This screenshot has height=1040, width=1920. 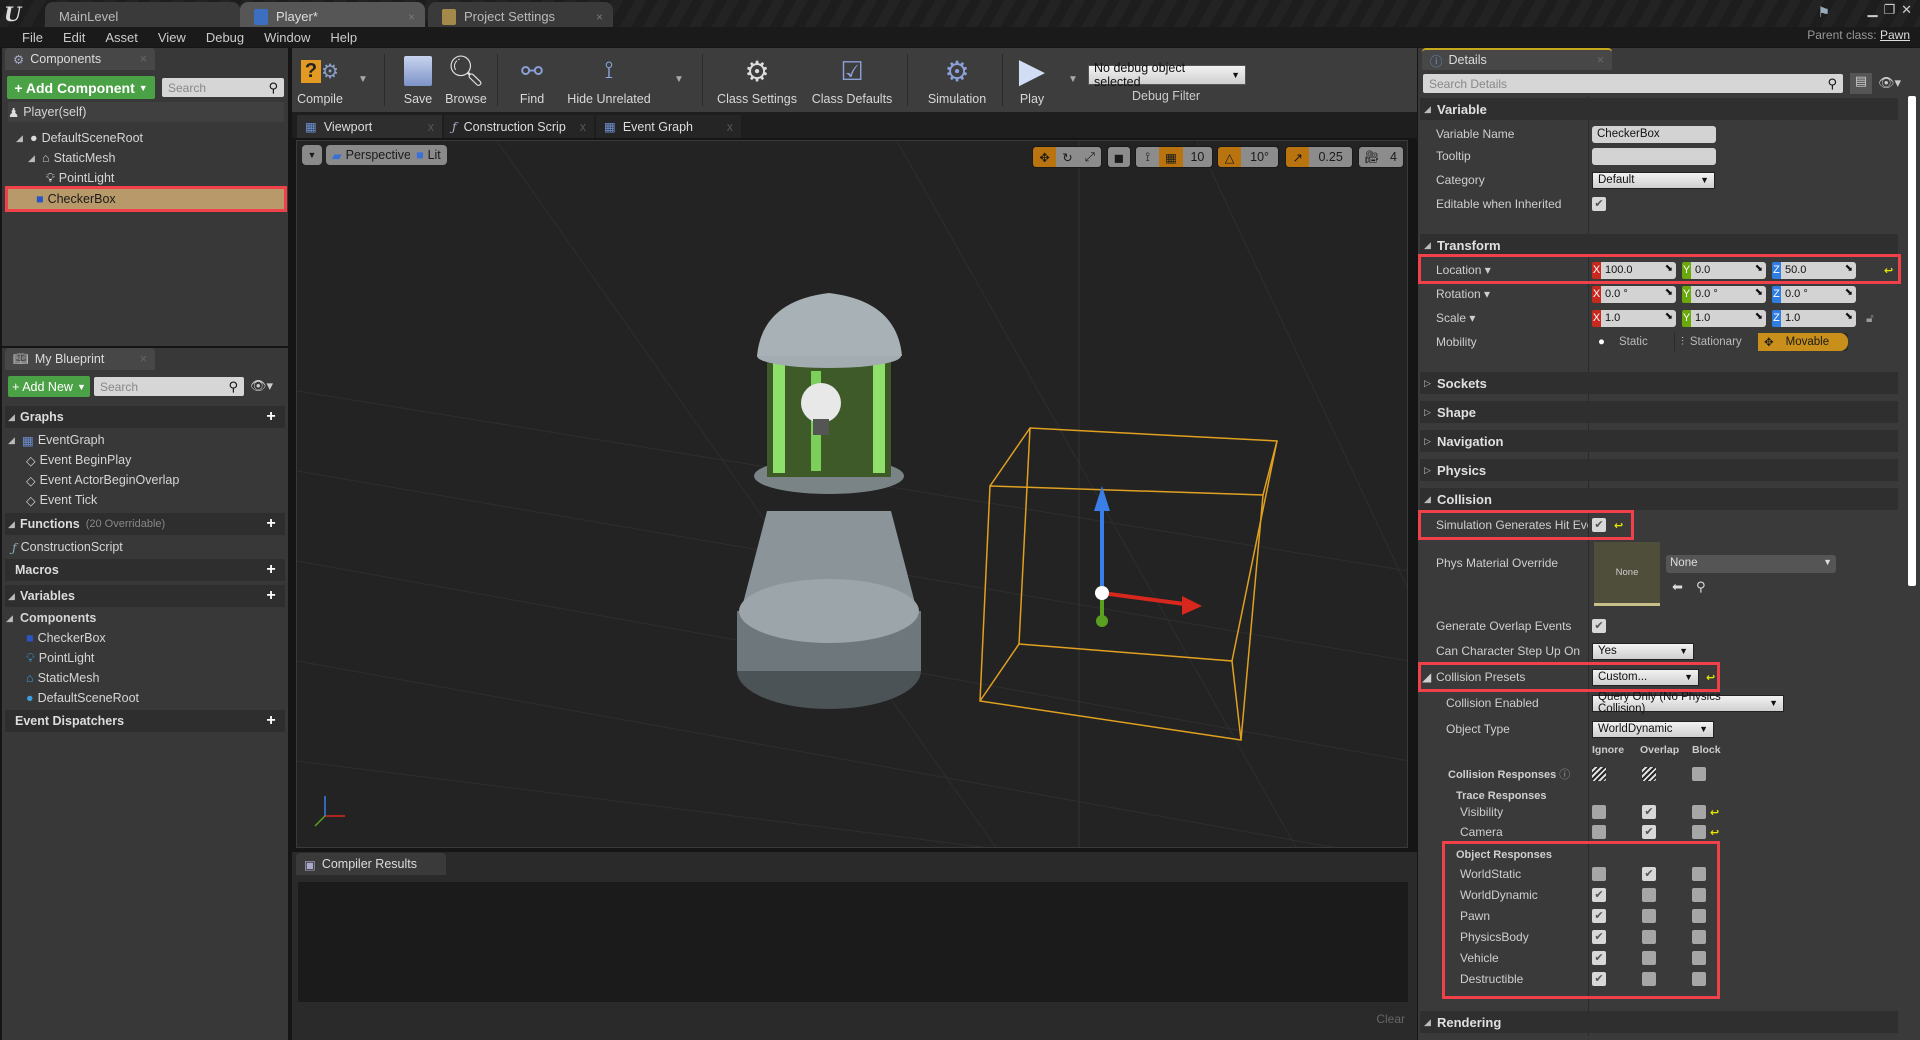 What do you see at coordinates (1230, 157) in the screenshot?
I see `rotation-snap-icon: △` at bounding box center [1230, 157].